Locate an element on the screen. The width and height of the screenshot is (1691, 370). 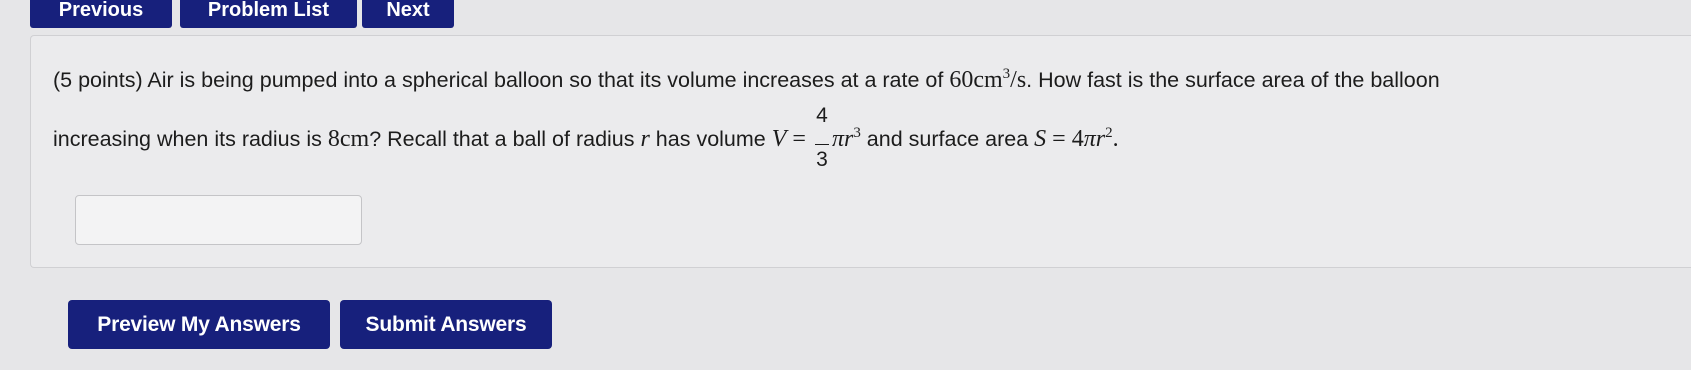
problem-line2-intro: increasing when its radius is is located at coordinates (190, 138).